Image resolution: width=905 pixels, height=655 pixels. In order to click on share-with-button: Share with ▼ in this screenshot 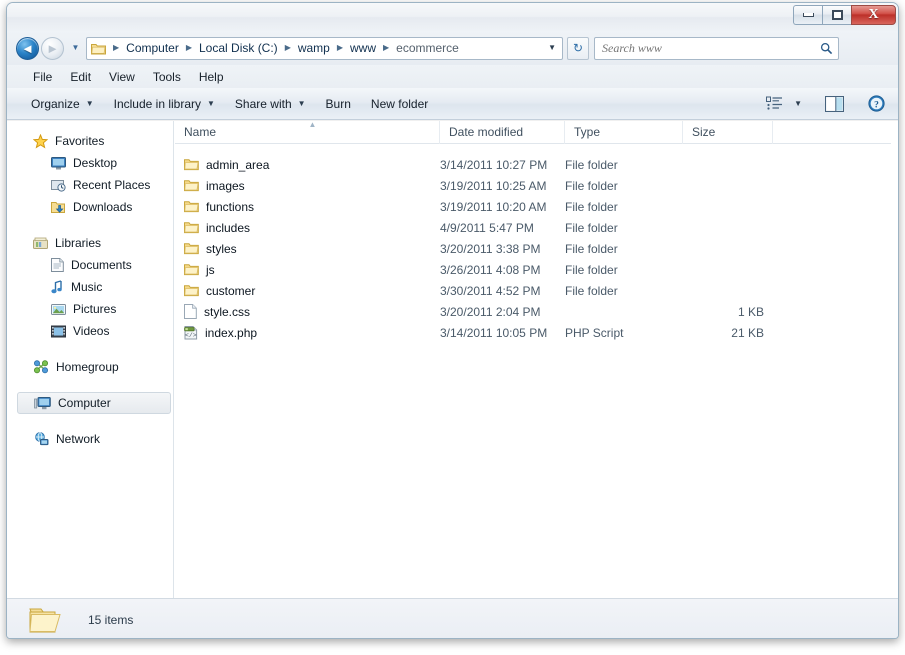, I will do `click(270, 104)`.